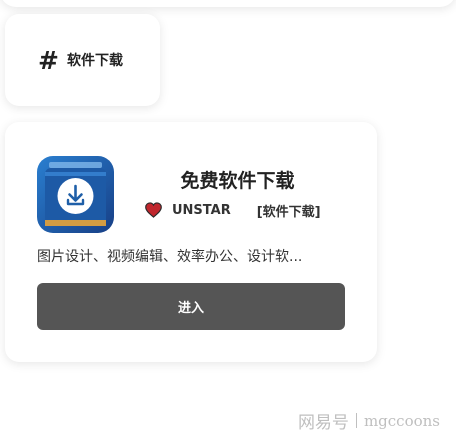 The image size is (456, 443). Describe the element at coordinates (233, 210) in the screenshot. I see `app-meta: UNSTAR [软件下载]` at that location.